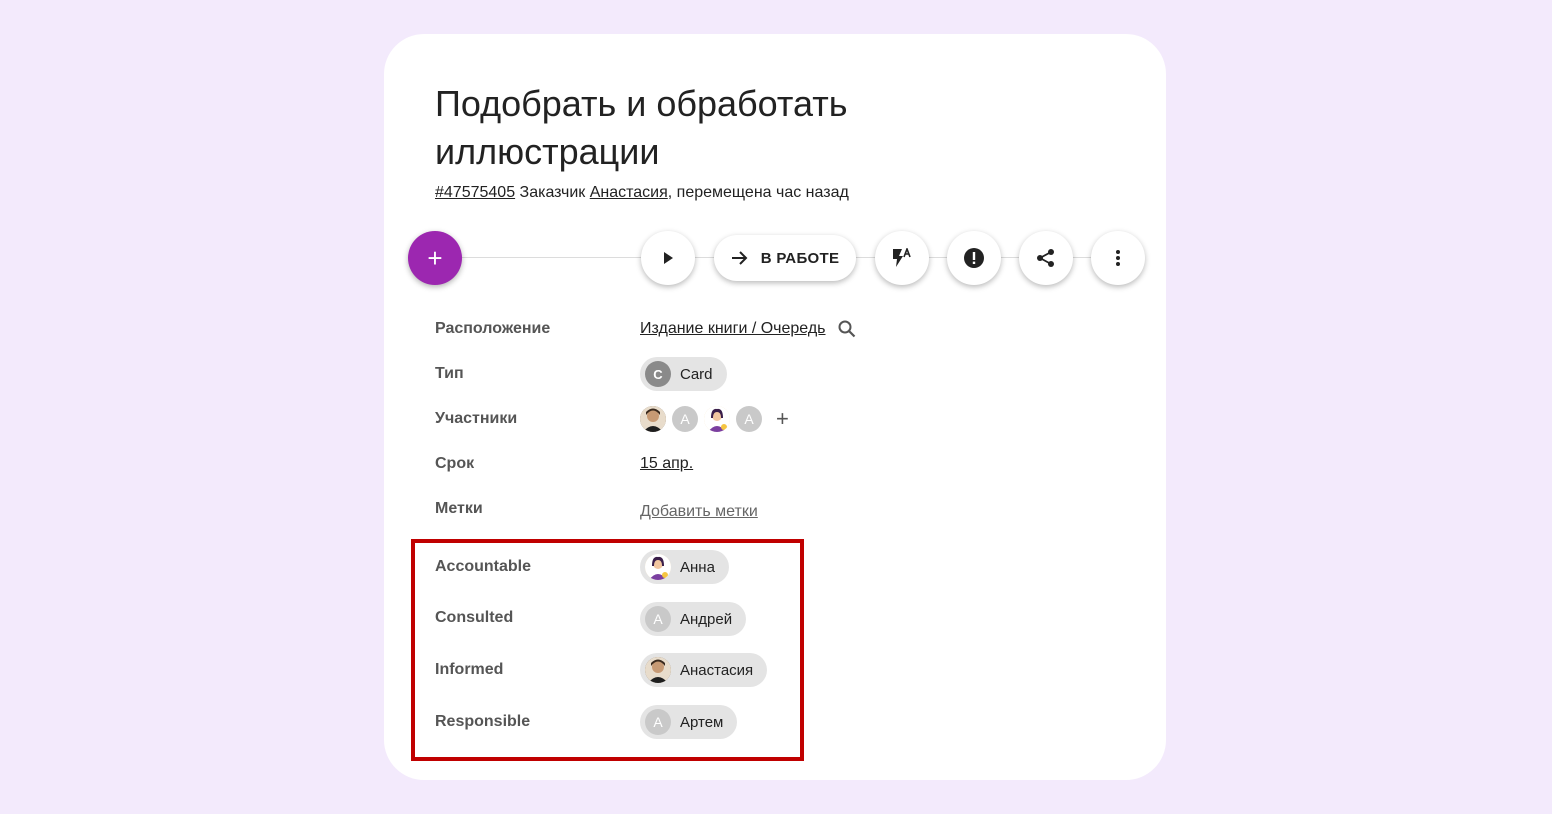 The width and height of the screenshot is (1552, 814). Describe the element at coordinates (493, 328) in the screenshot. I see `location-label: Расположение` at that location.